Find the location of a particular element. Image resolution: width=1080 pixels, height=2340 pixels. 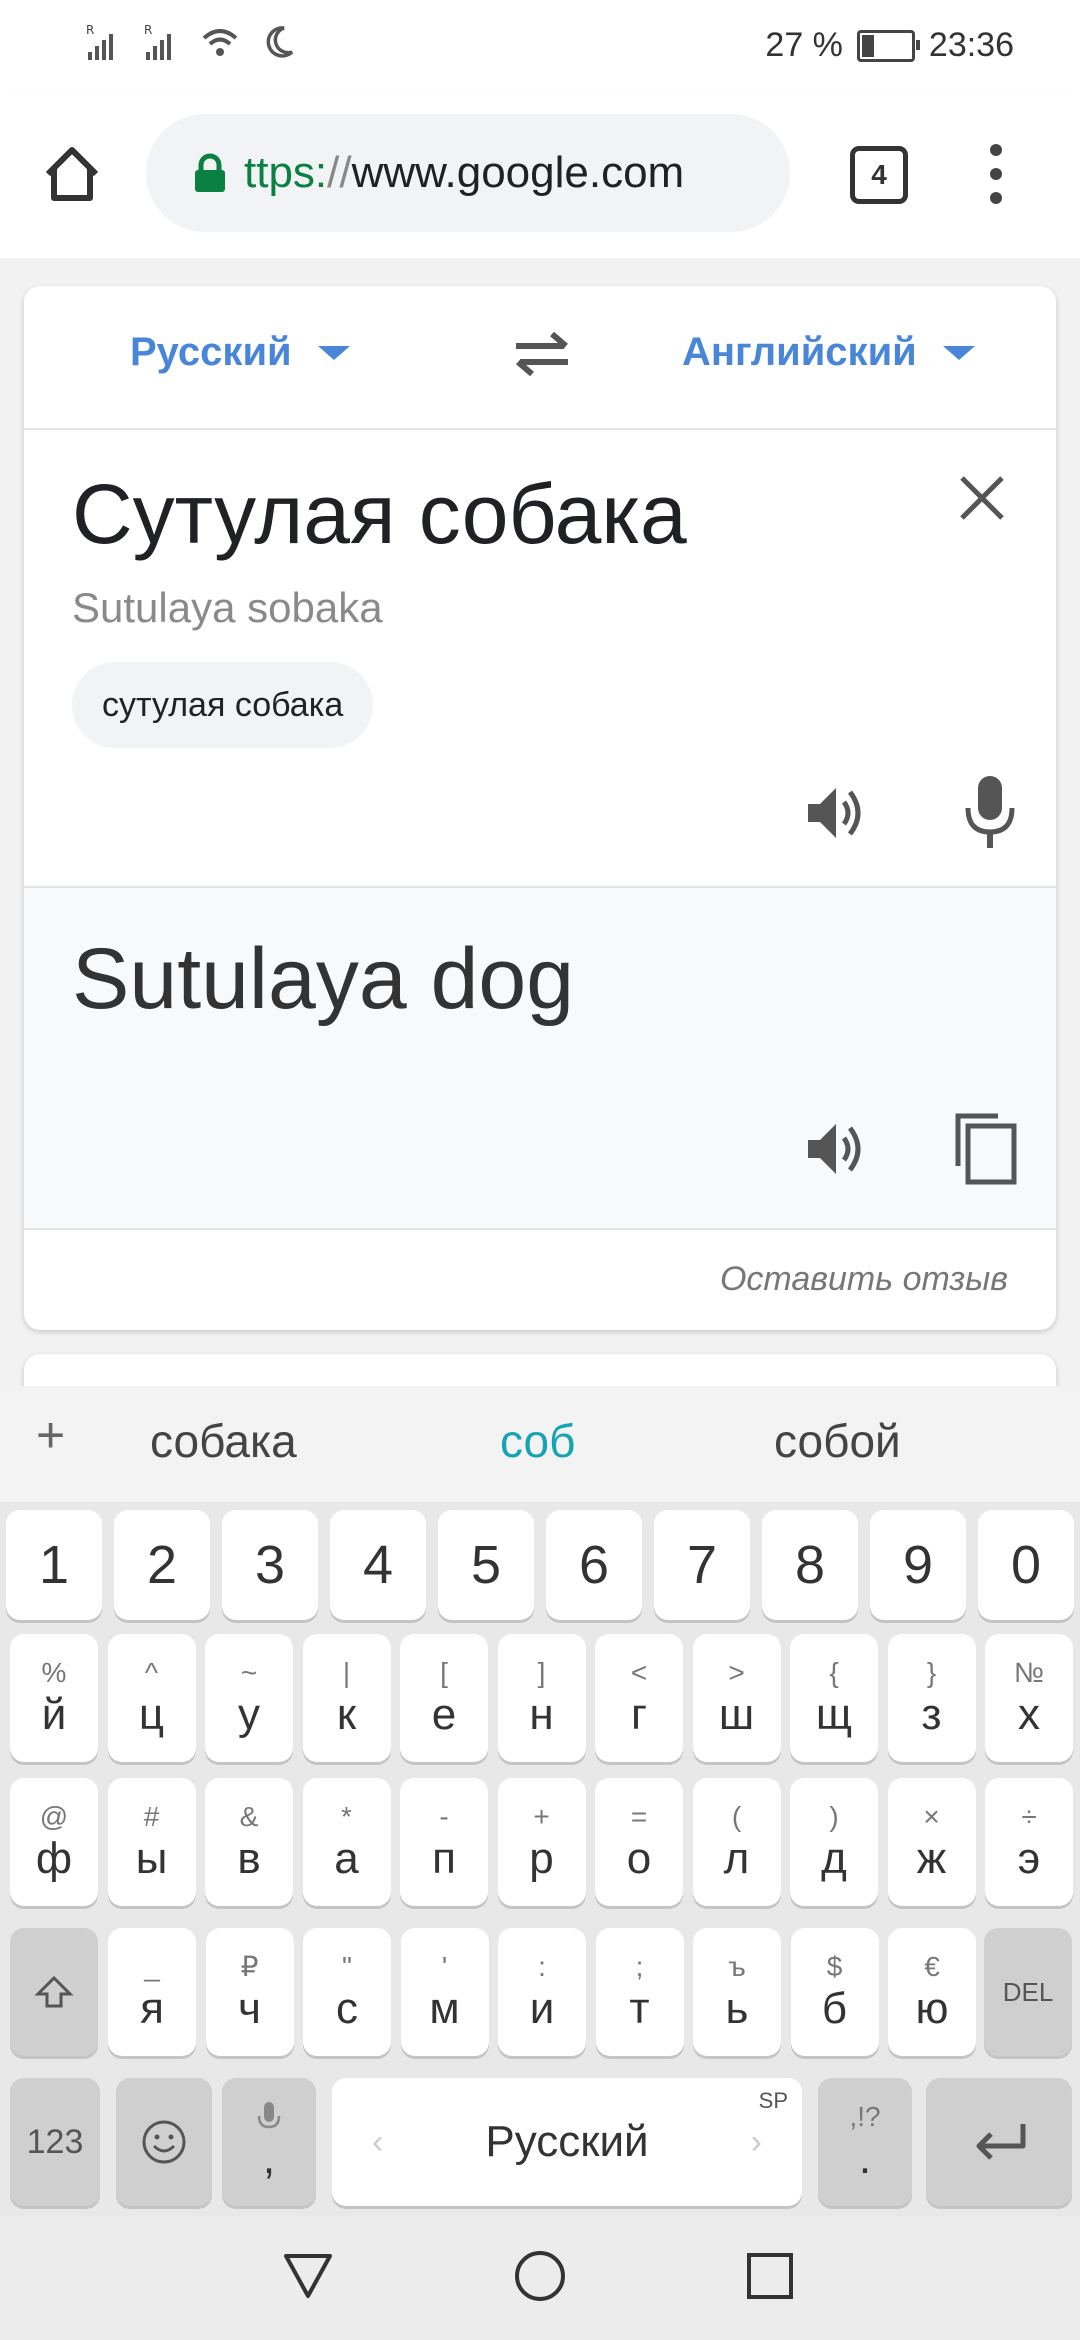

overflow-menu-icon is located at coordinates (996, 174).